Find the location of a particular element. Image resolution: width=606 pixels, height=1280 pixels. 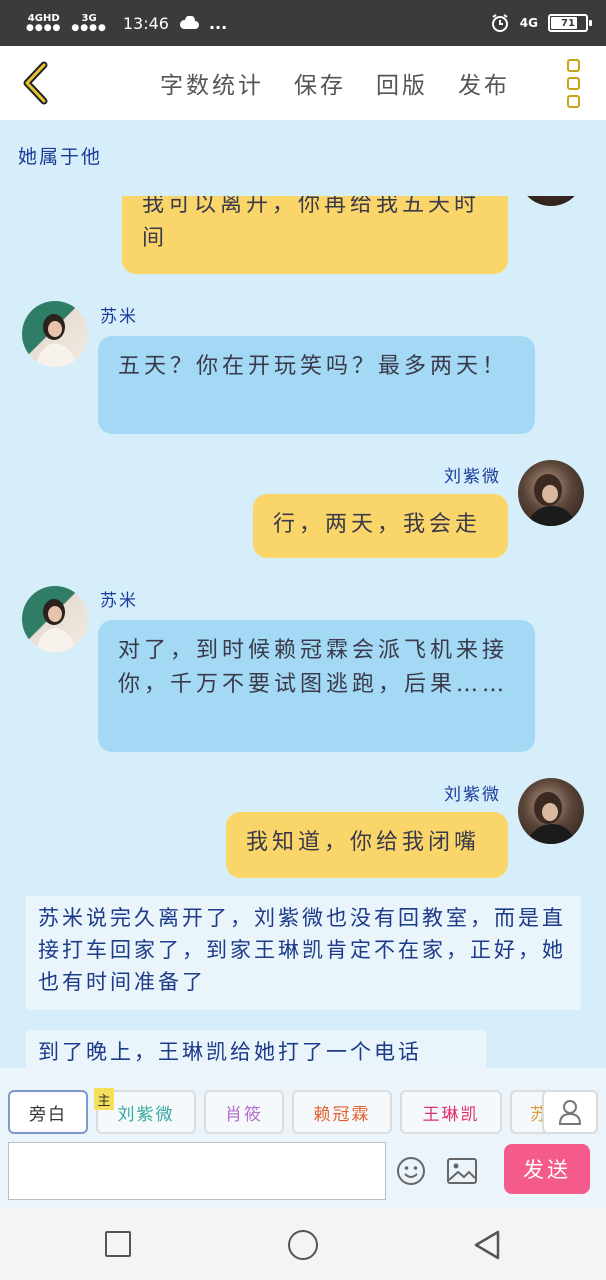

network-4g-label: 4G is located at coordinates (528, 23).